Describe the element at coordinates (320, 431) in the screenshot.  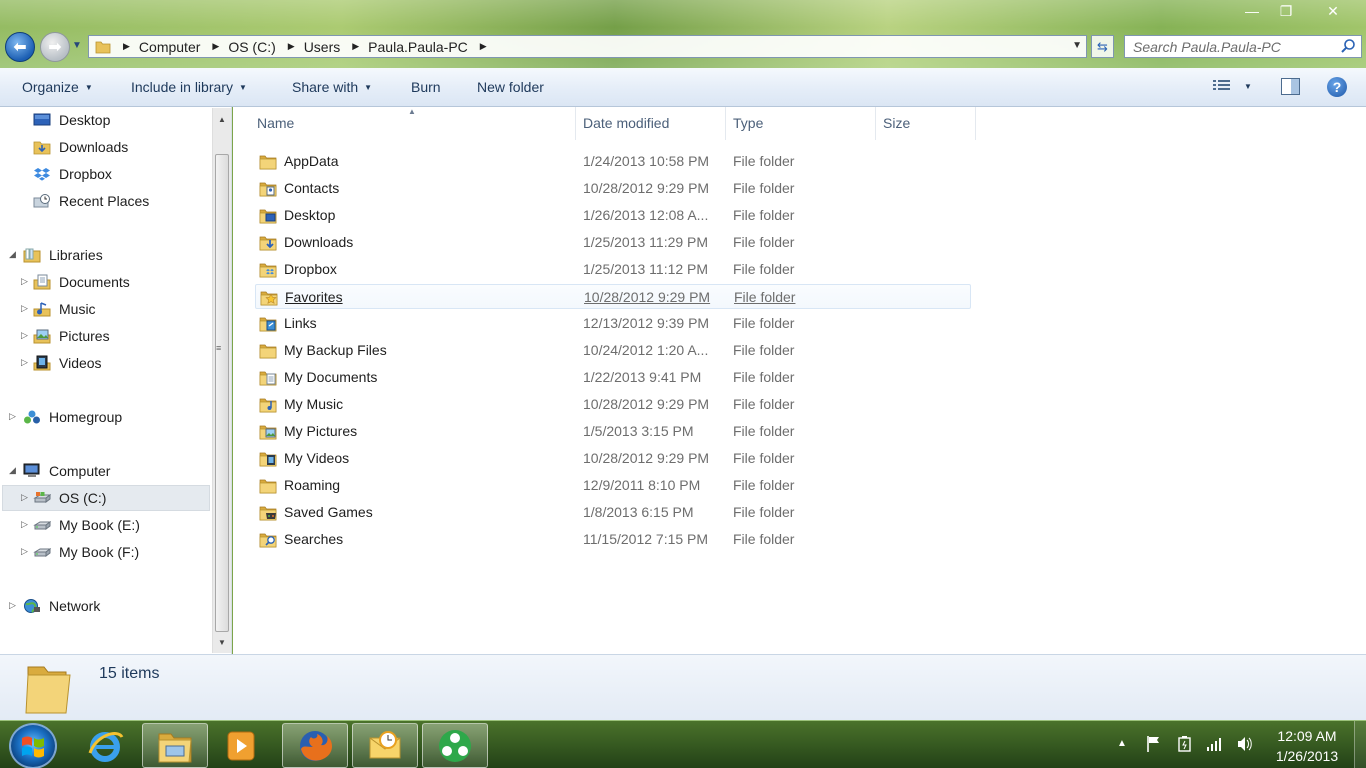
I see `file-name: My Pictures` at that location.